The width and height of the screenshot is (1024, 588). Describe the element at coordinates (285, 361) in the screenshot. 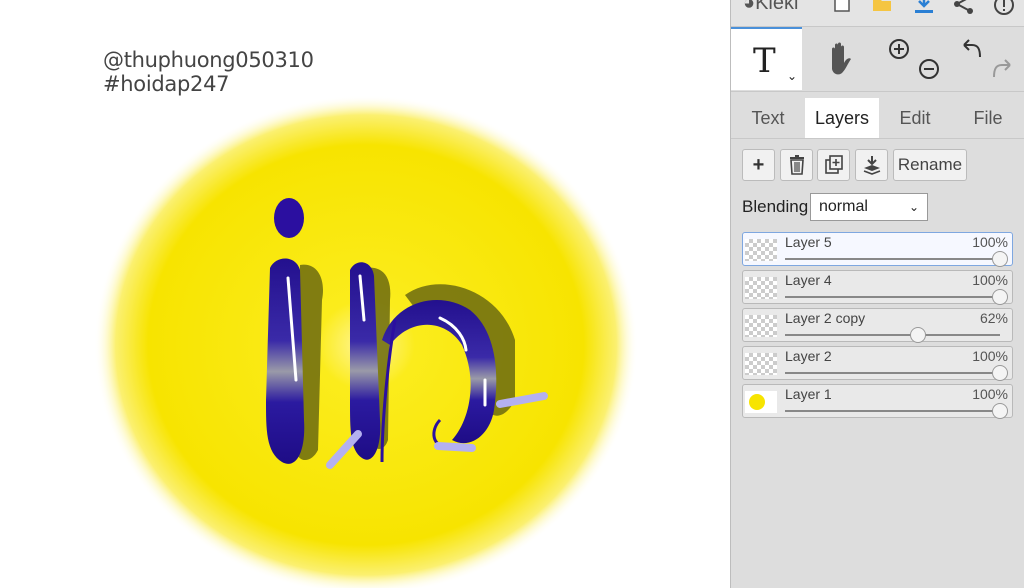

I see `letter-i` at that location.